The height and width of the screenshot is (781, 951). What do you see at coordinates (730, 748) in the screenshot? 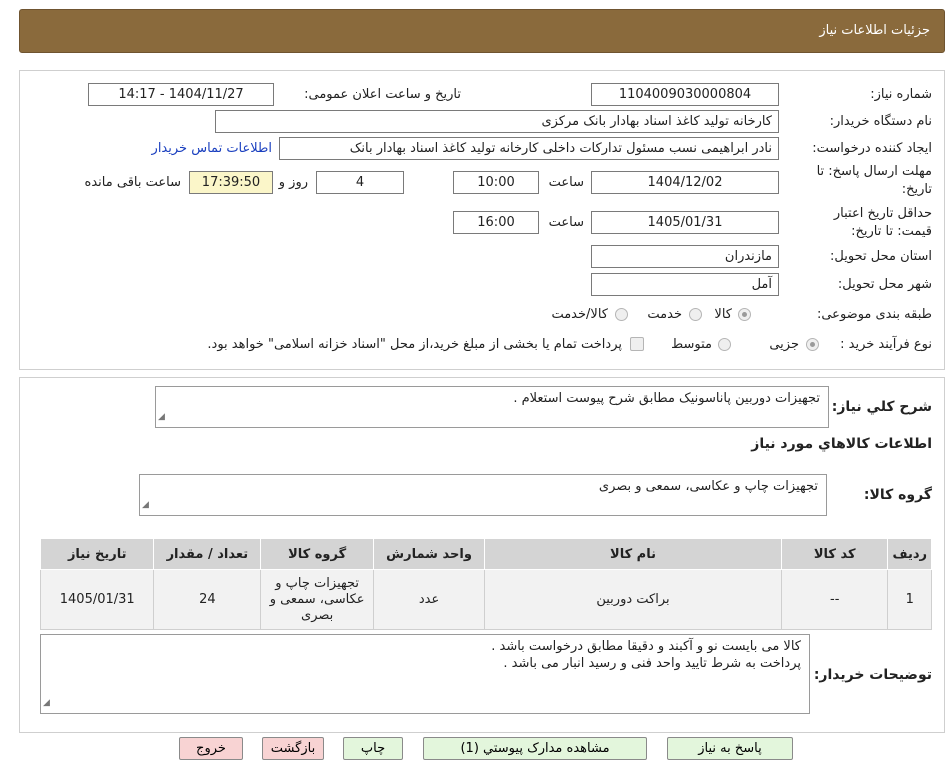
I see `reply-to-need-button: پاسخ به نیاز` at bounding box center [730, 748].